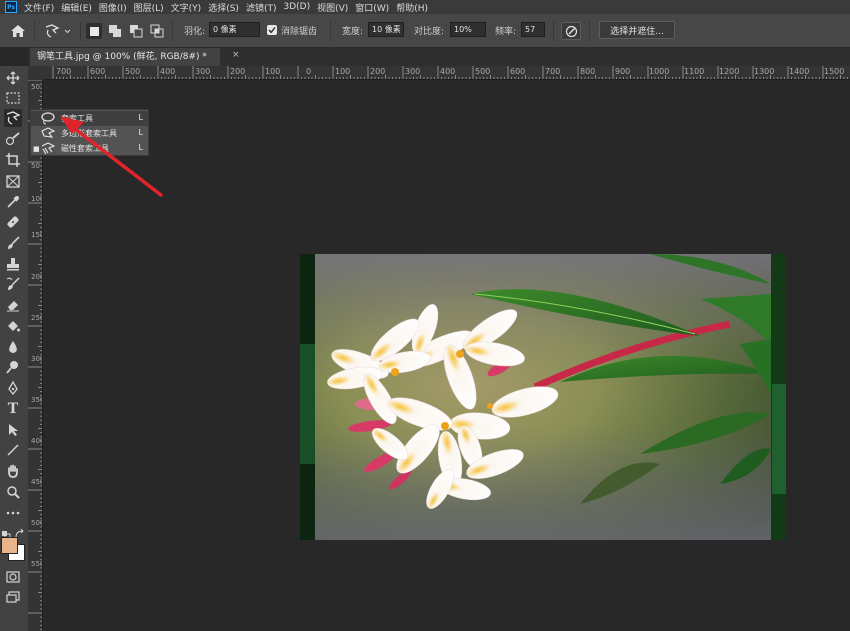 The image size is (850, 631). What do you see at coordinates (226, 7) in the screenshot?
I see `menu-select: 选择(S)` at bounding box center [226, 7].